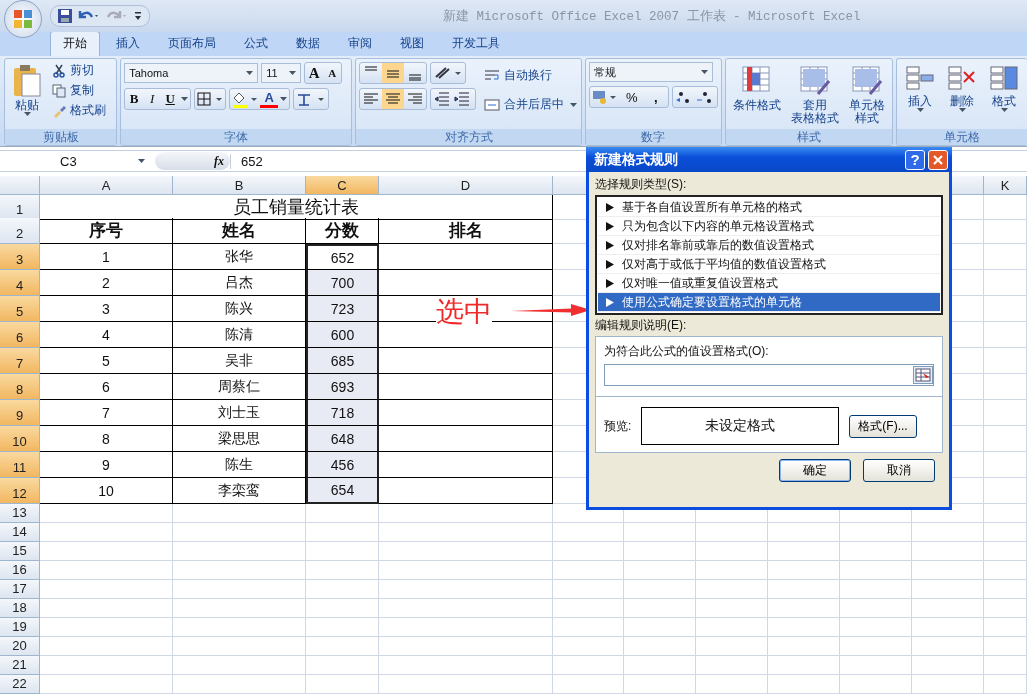 This screenshot has height=700, width=1027. Describe the element at coordinates (106, 309) in the screenshot. I see `table-cell: 3` at that location.